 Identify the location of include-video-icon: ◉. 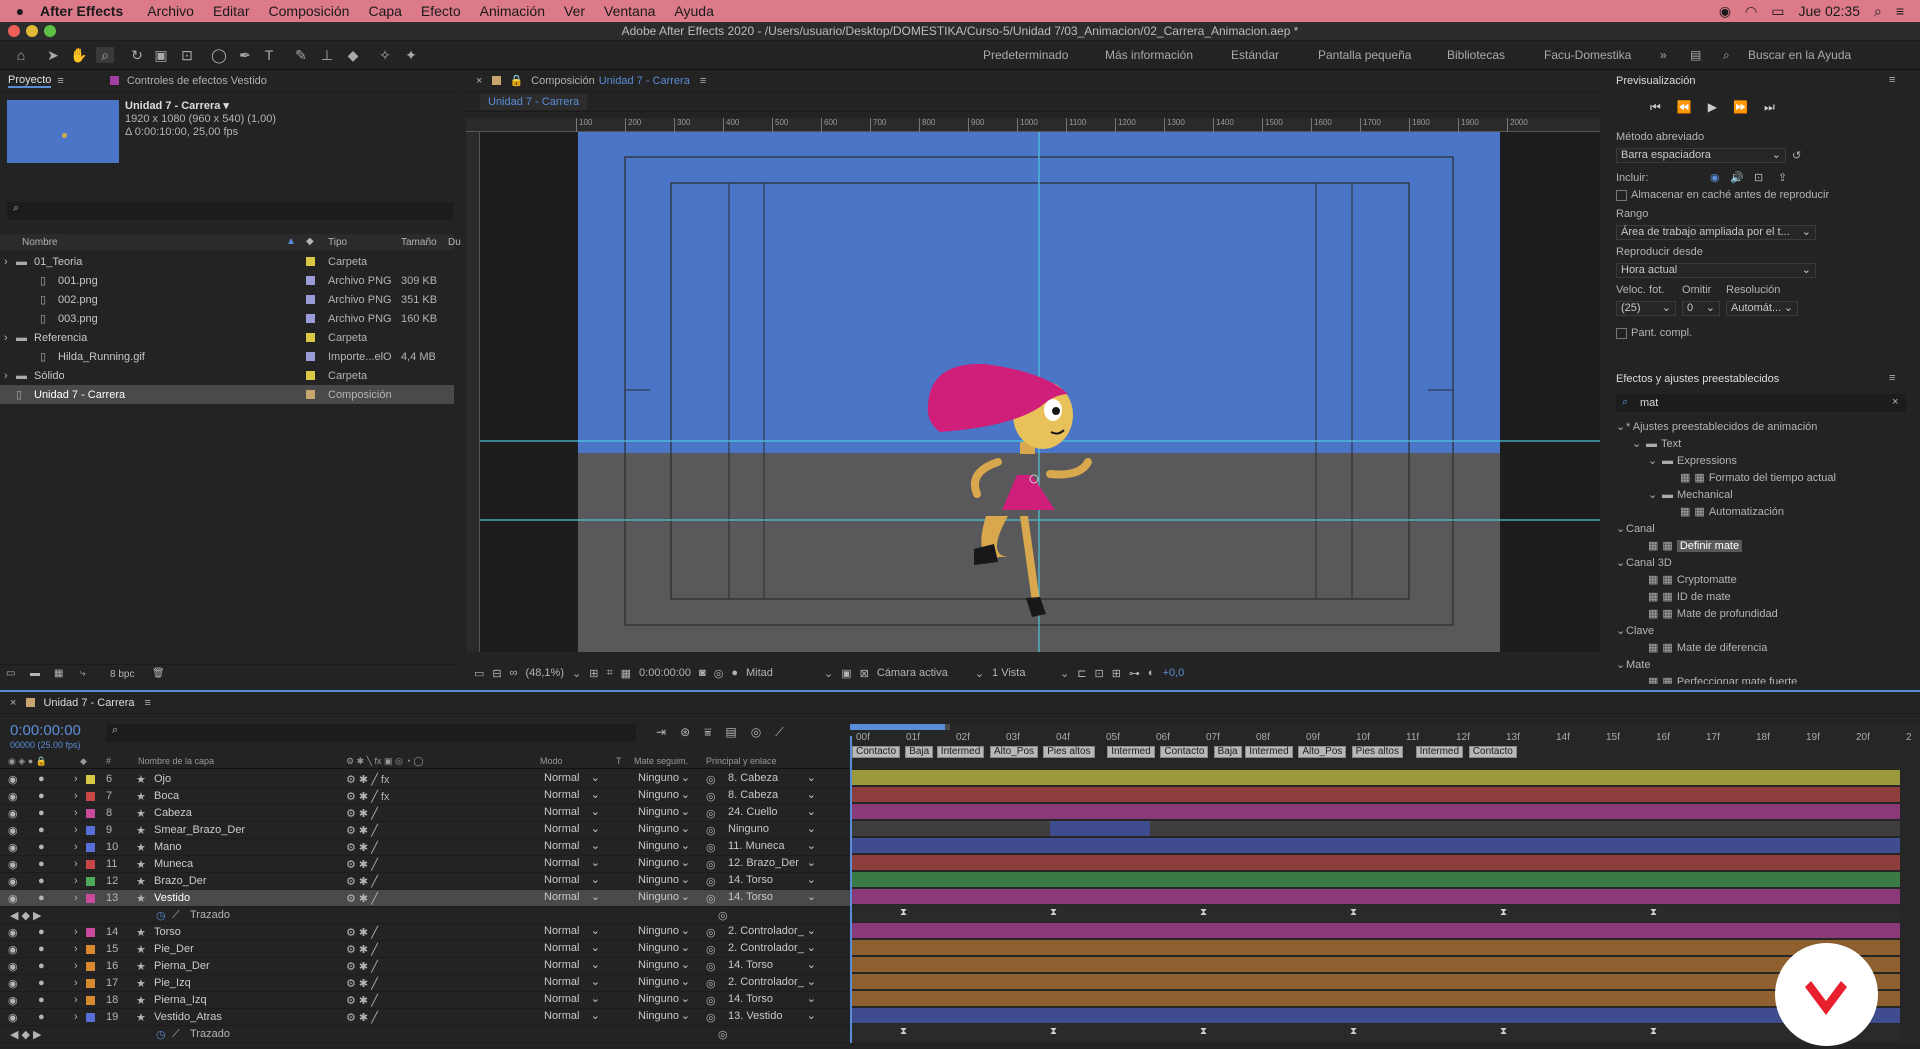
(1715, 177).